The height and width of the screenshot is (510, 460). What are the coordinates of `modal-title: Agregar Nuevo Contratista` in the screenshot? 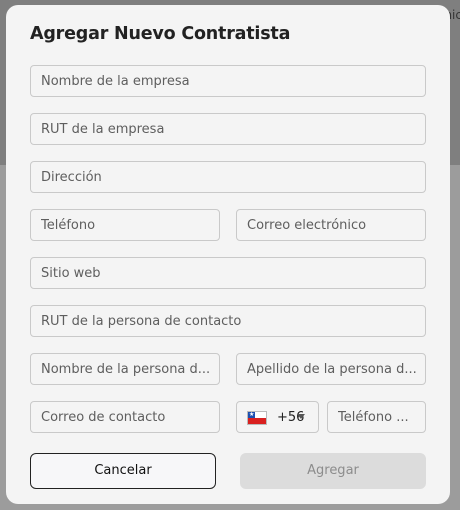 It's located at (160, 34).